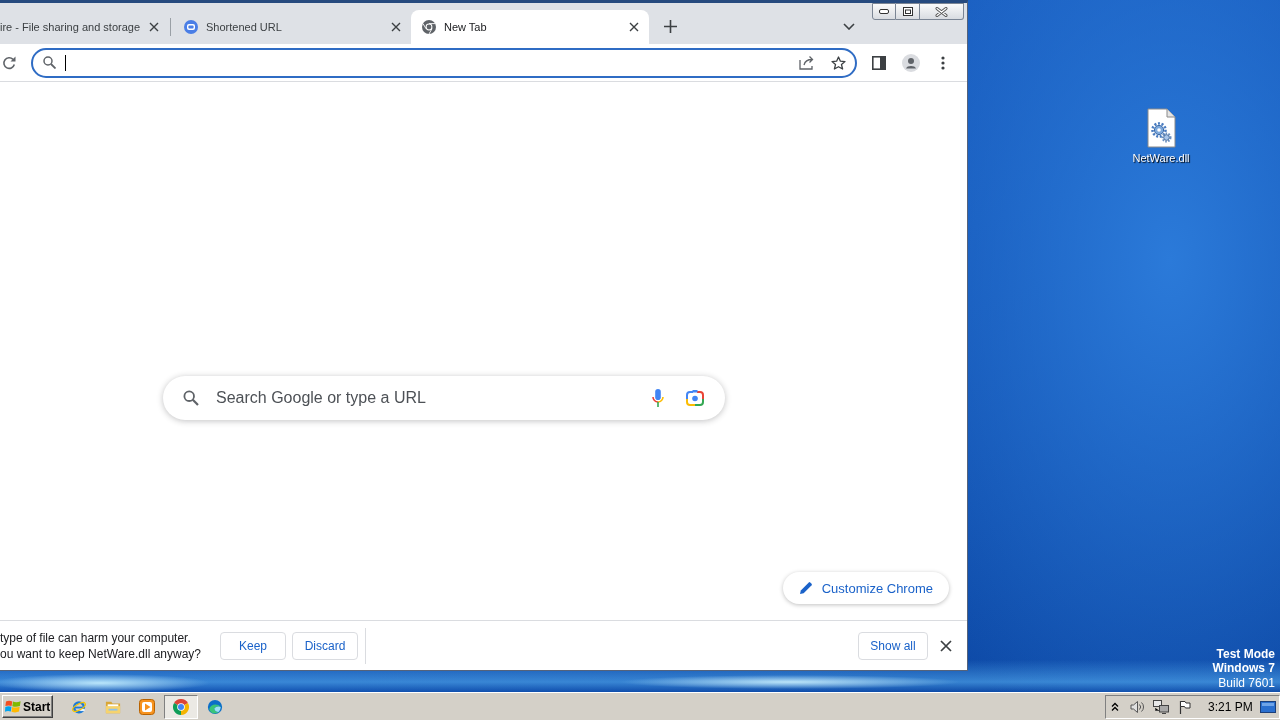 The height and width of the screenshot is (720, 1280). I want to click on browser-tab: Shortened URL, so click(292, 27).